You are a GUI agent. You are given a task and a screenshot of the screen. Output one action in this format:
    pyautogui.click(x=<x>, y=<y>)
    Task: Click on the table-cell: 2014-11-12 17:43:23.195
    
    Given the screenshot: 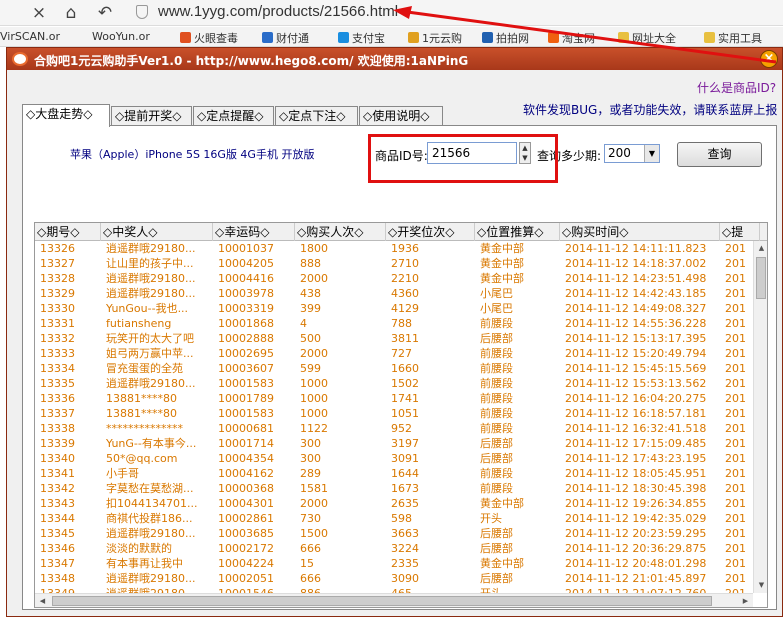 What is the action you would take?
    pyautogui.click(x=636, y=458)
    